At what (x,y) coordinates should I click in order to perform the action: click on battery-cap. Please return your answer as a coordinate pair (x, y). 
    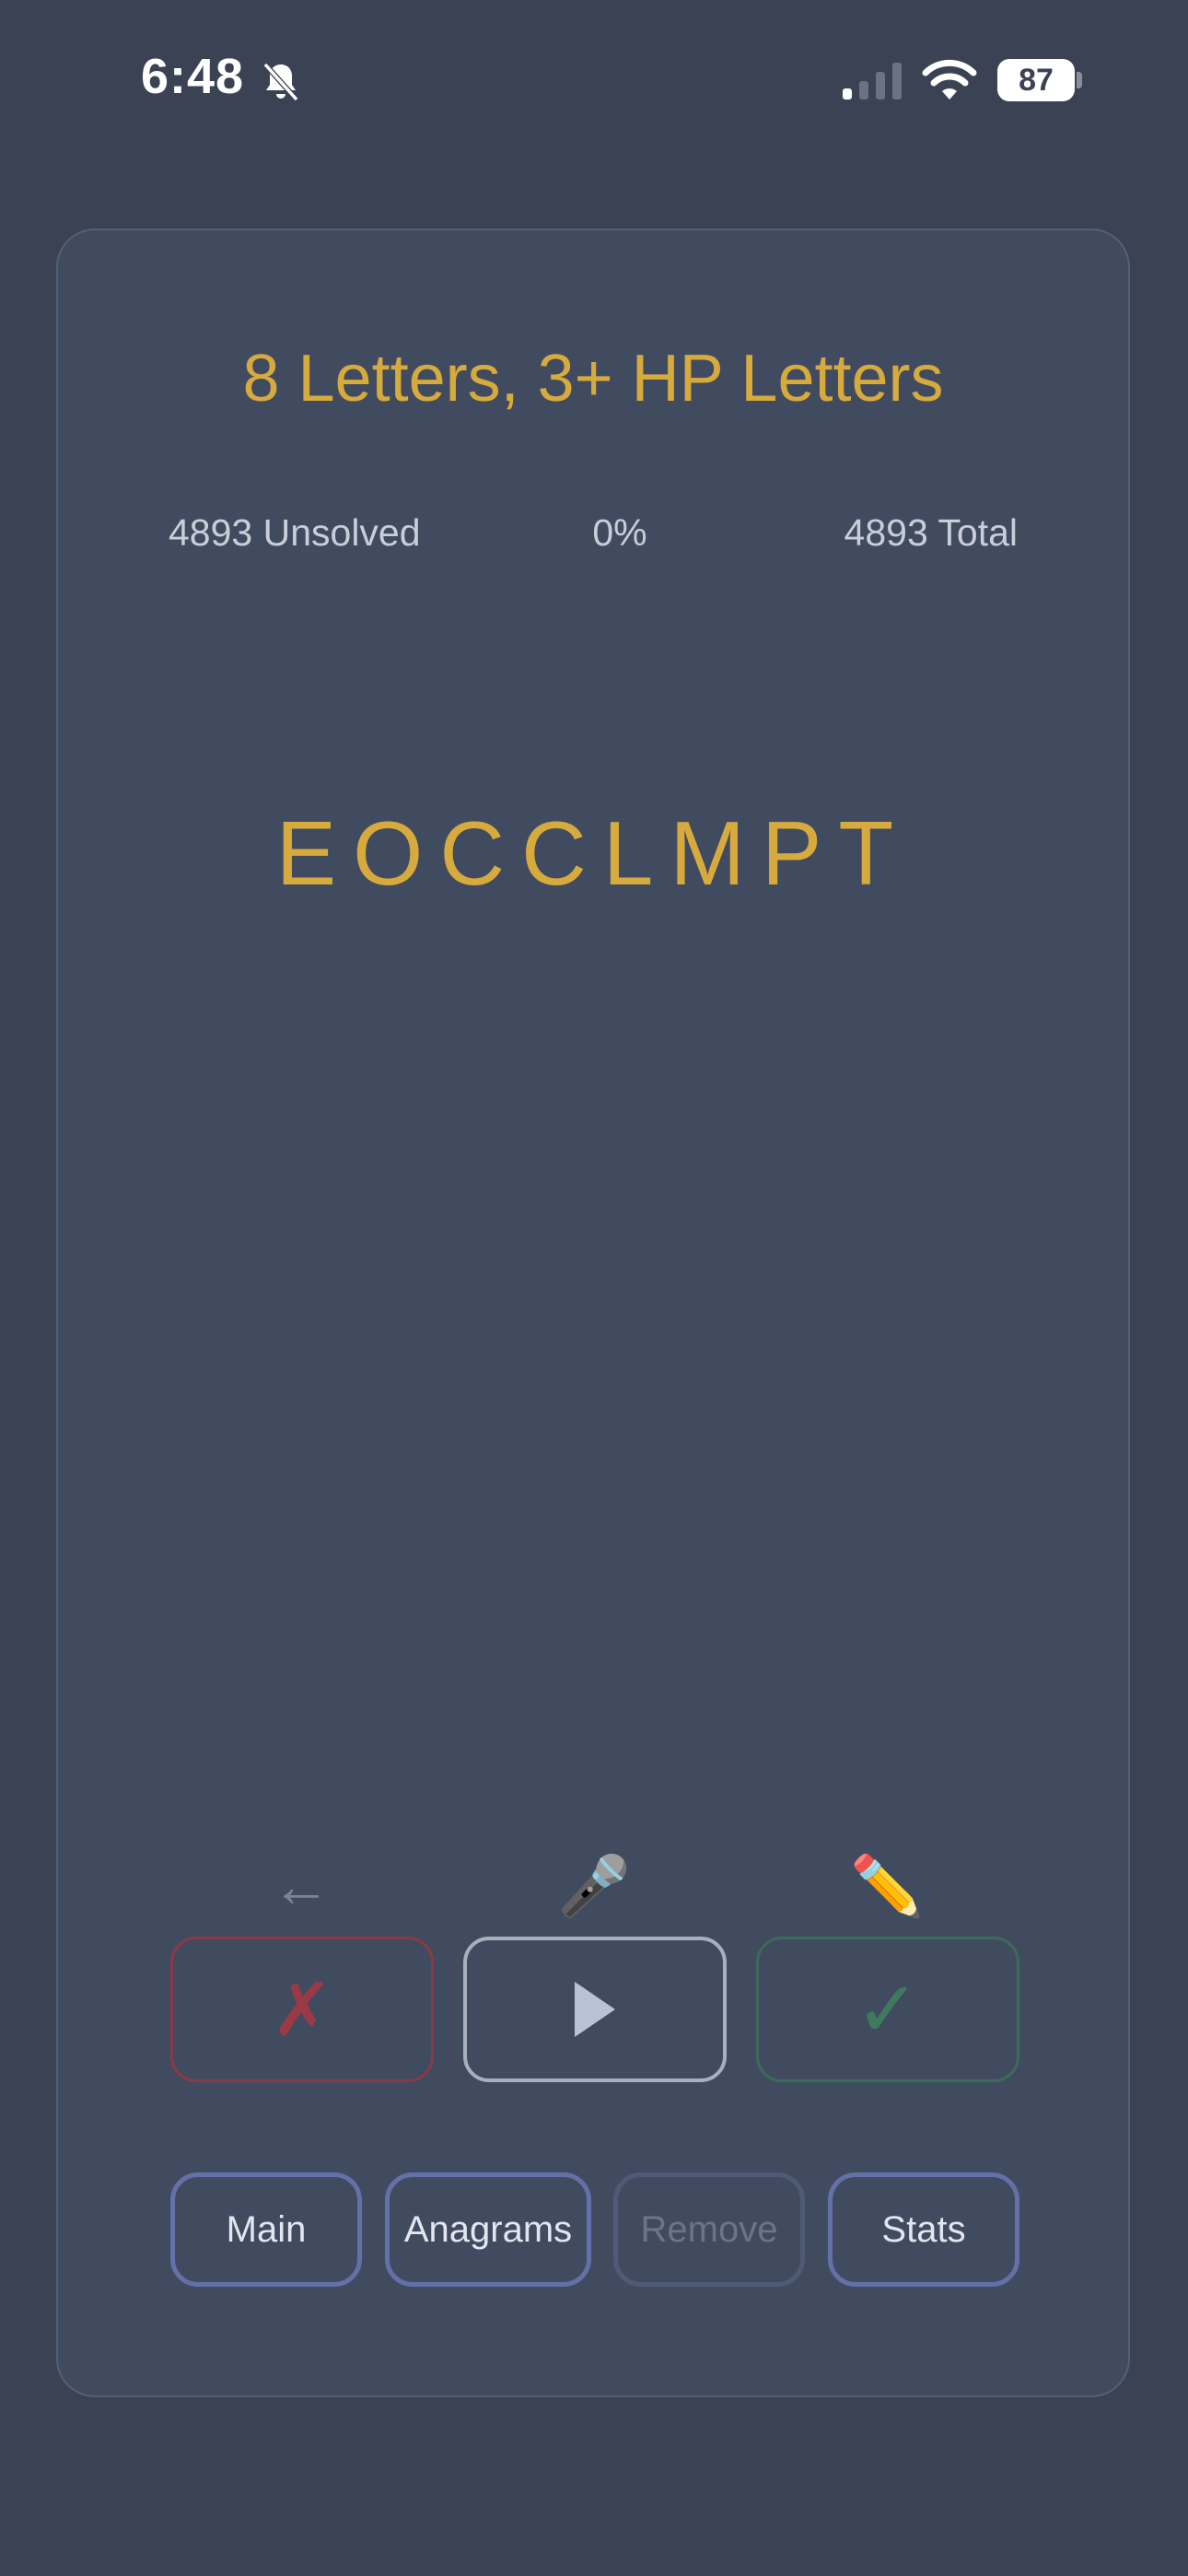
    Looking at the image, I should click on (1079, 80).